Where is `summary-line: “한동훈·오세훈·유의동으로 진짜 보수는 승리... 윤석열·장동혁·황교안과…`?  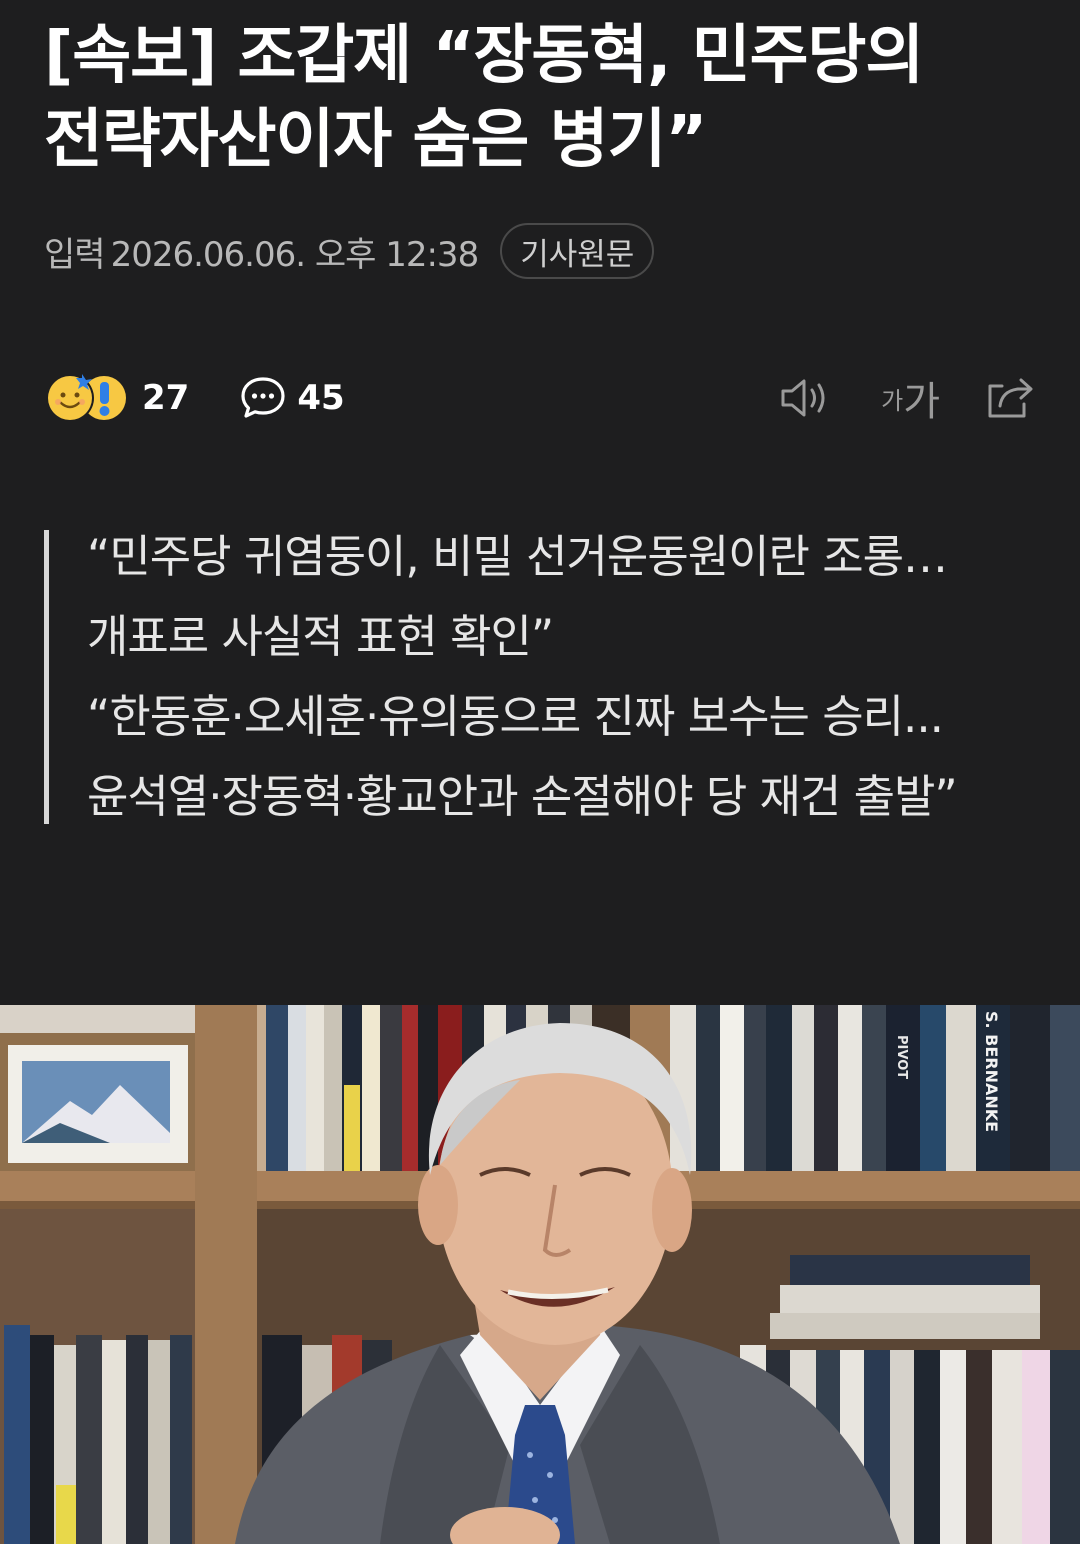 summary-line: “한동훈·오세훈·유의동으로 진짜 보수는 승리... 윤석열·장동혁·황교안과… is located at coordinates (522, 756).